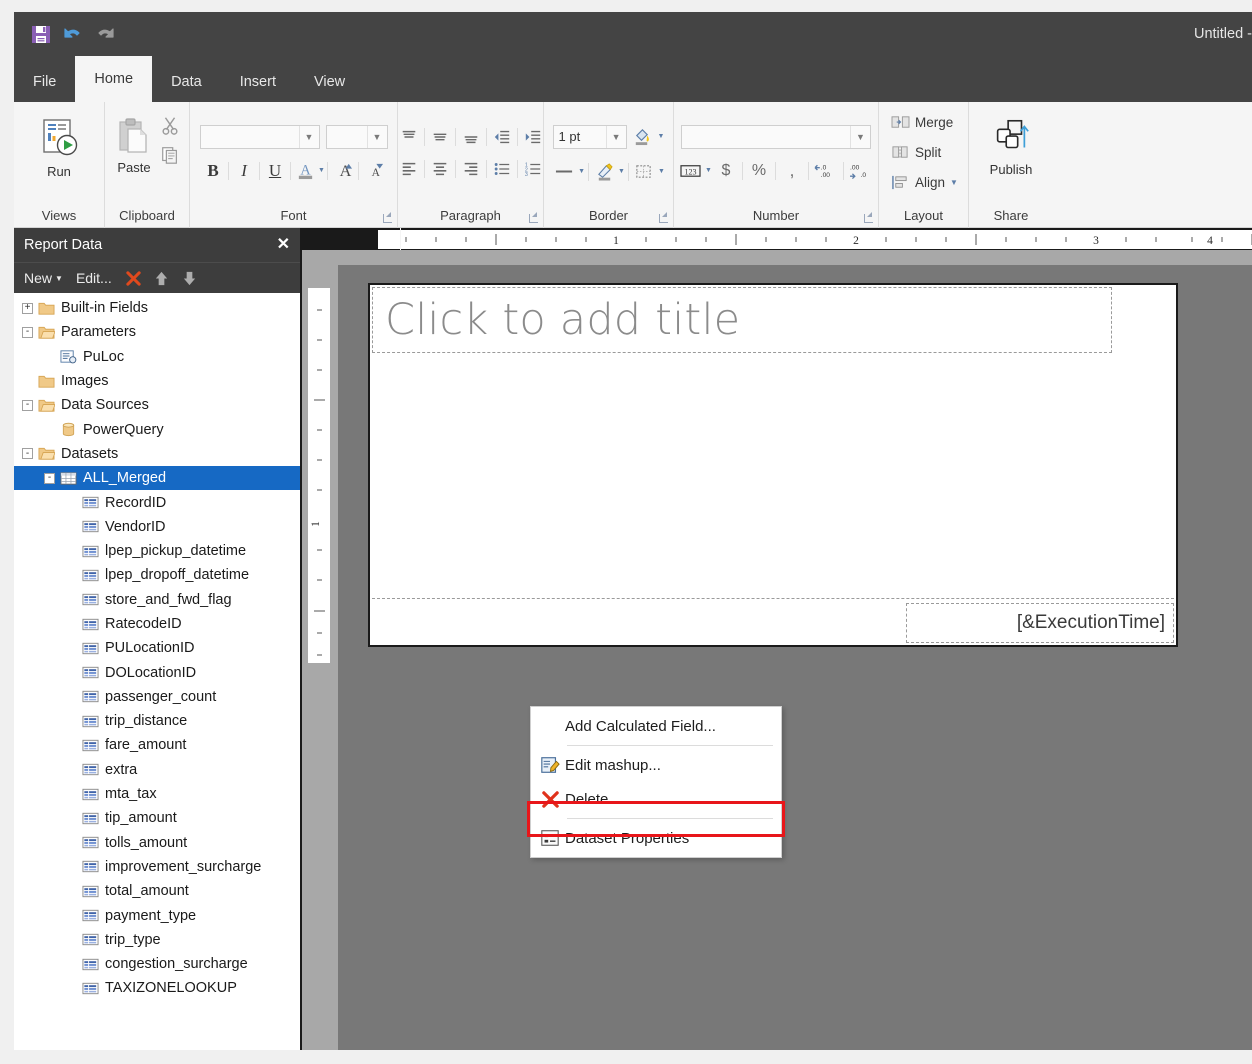  I want to click on fill-color-button, so click(642, 137).